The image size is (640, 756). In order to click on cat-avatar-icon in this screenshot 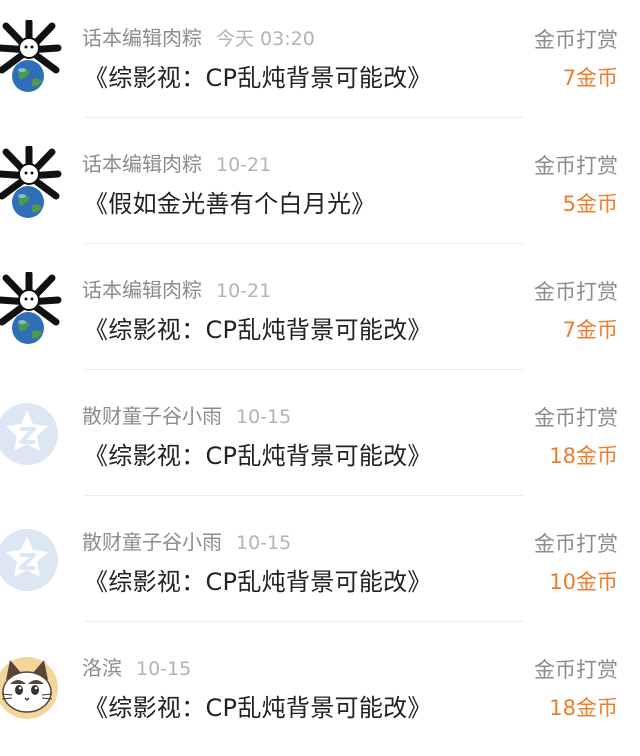, I will do `click(31, 687)`.